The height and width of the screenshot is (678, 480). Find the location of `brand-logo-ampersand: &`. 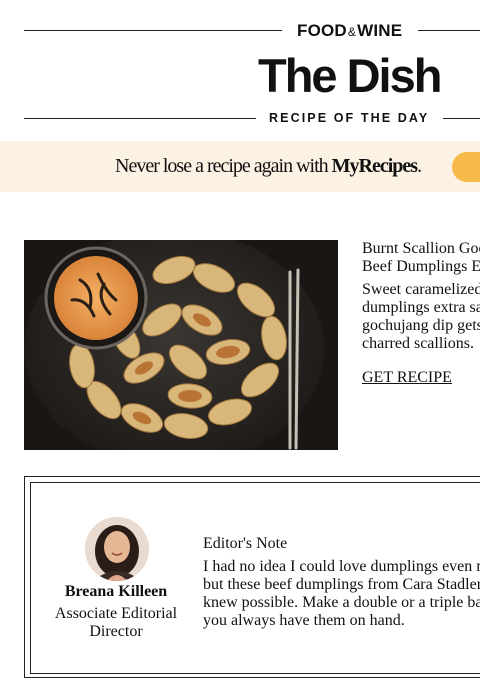

brand-logo-ampersand: & is located at coordinates (352, 32).